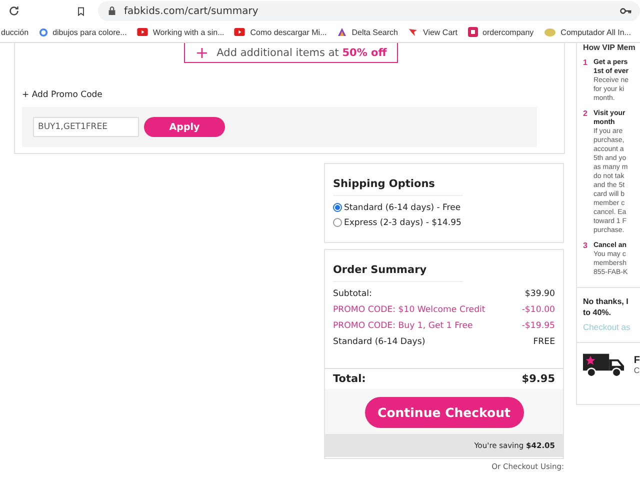  Describe the element at coordinates (14, 11) in the screenshot. I see `reload-icon` at that location.